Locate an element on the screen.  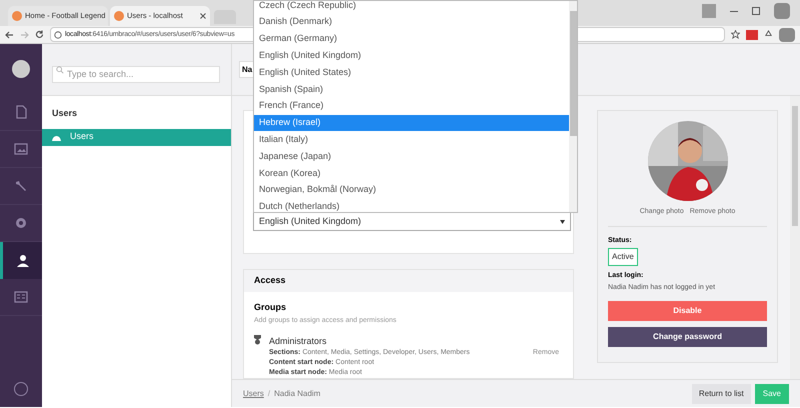
group-name: Administrators is located at coordinates (298, 341).